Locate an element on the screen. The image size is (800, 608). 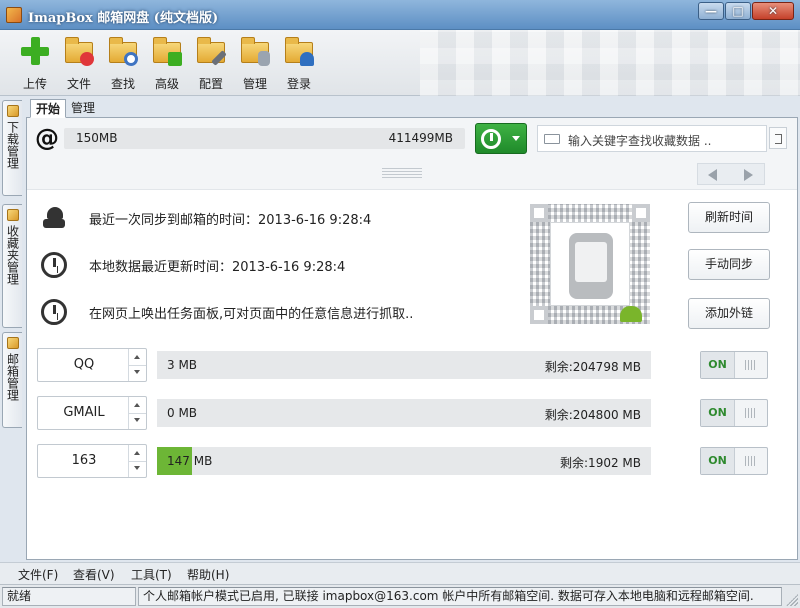
info-label: 本地数据最近更新时间： is located at coordinates (161, 267).